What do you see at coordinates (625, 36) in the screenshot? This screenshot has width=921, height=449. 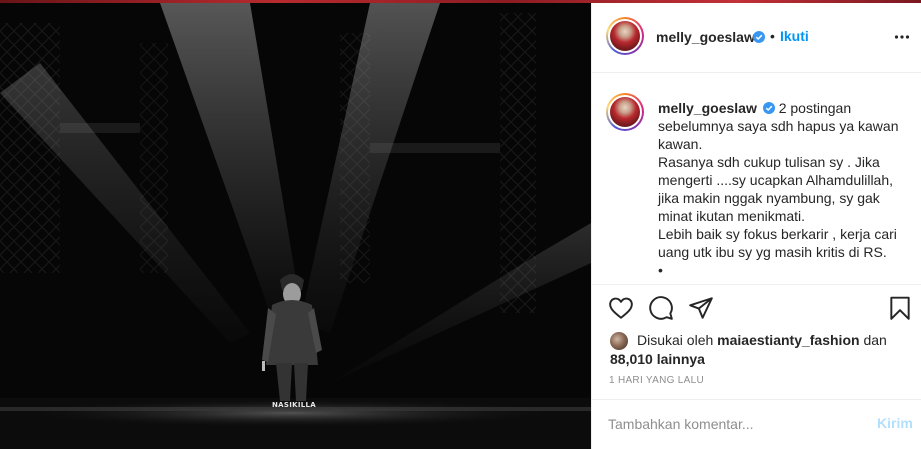 I see `avatar` at bounding box center [625, 36].